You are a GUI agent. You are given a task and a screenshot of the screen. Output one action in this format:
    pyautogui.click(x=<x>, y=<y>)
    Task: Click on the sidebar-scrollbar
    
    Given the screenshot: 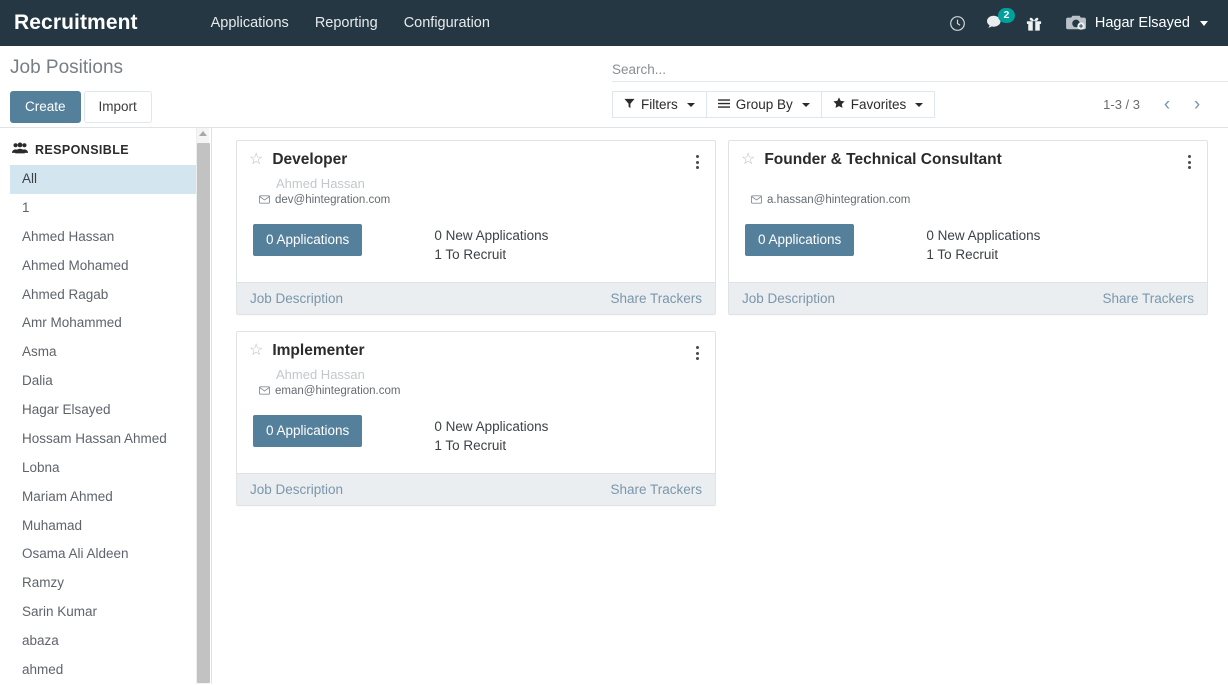 What is the action you would take?
    pyautogui.click(x=203, y=406)
    